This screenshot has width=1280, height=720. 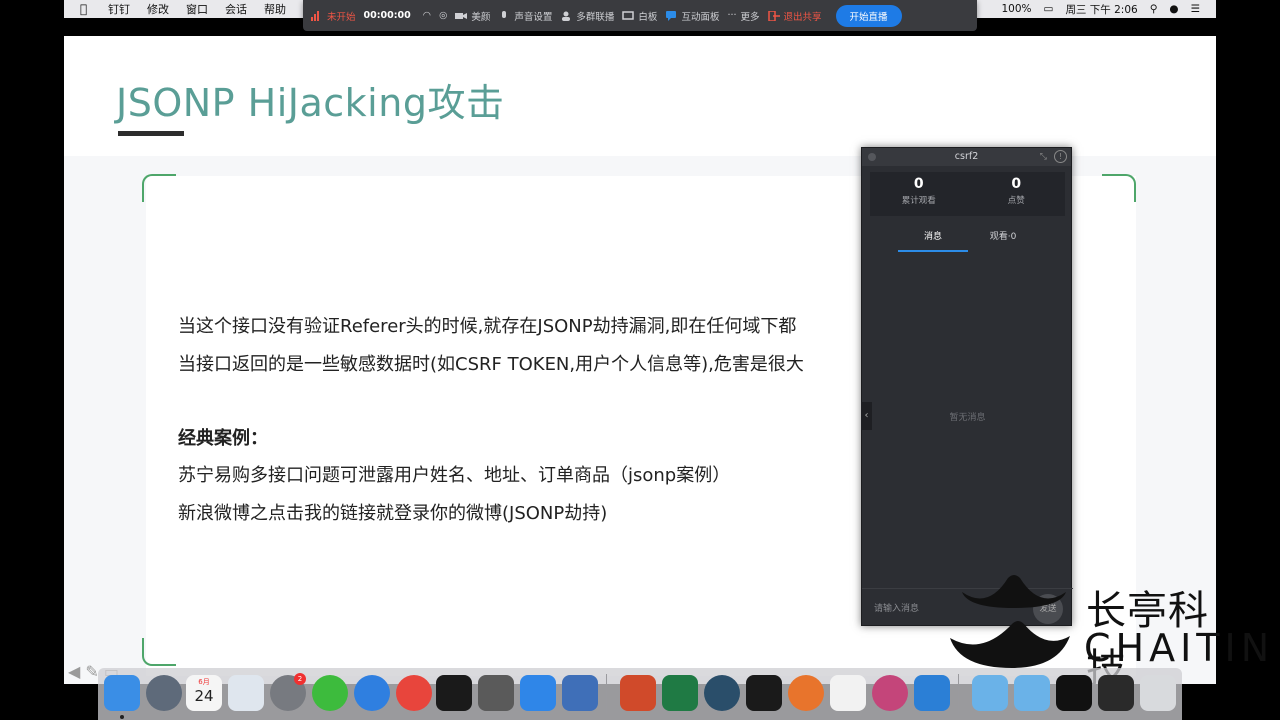 What do you see at coordinates (890, 693) in the screenshot?
I see `chromium-icon` at bounding box center [890, 693].